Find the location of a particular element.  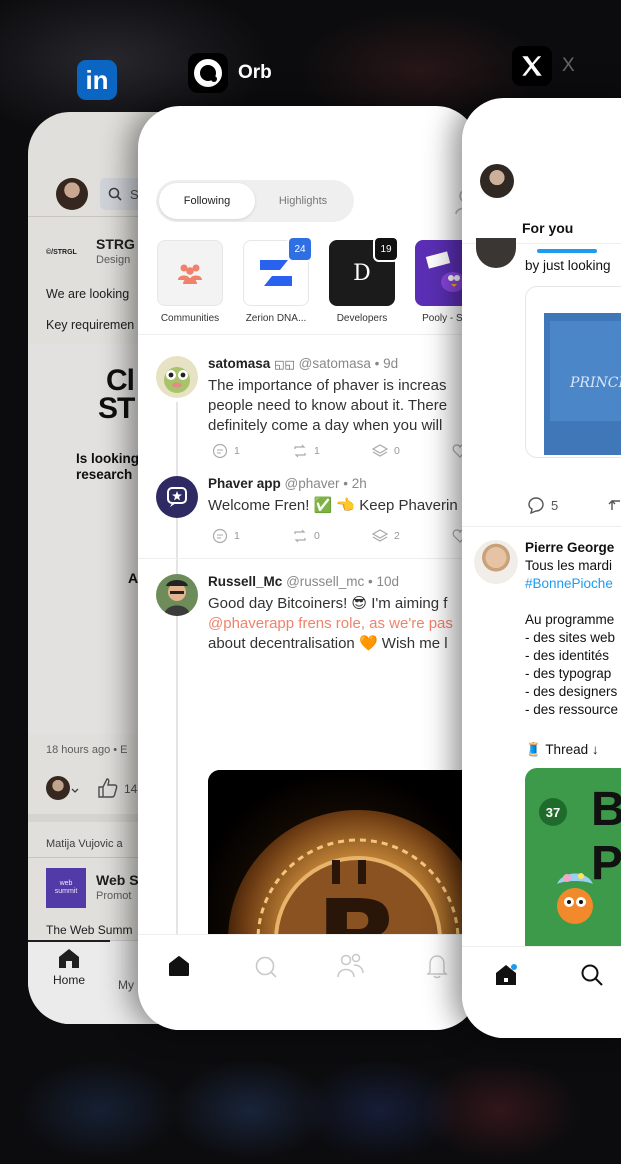

nav-home: Home is located at coordinates (69, 967).